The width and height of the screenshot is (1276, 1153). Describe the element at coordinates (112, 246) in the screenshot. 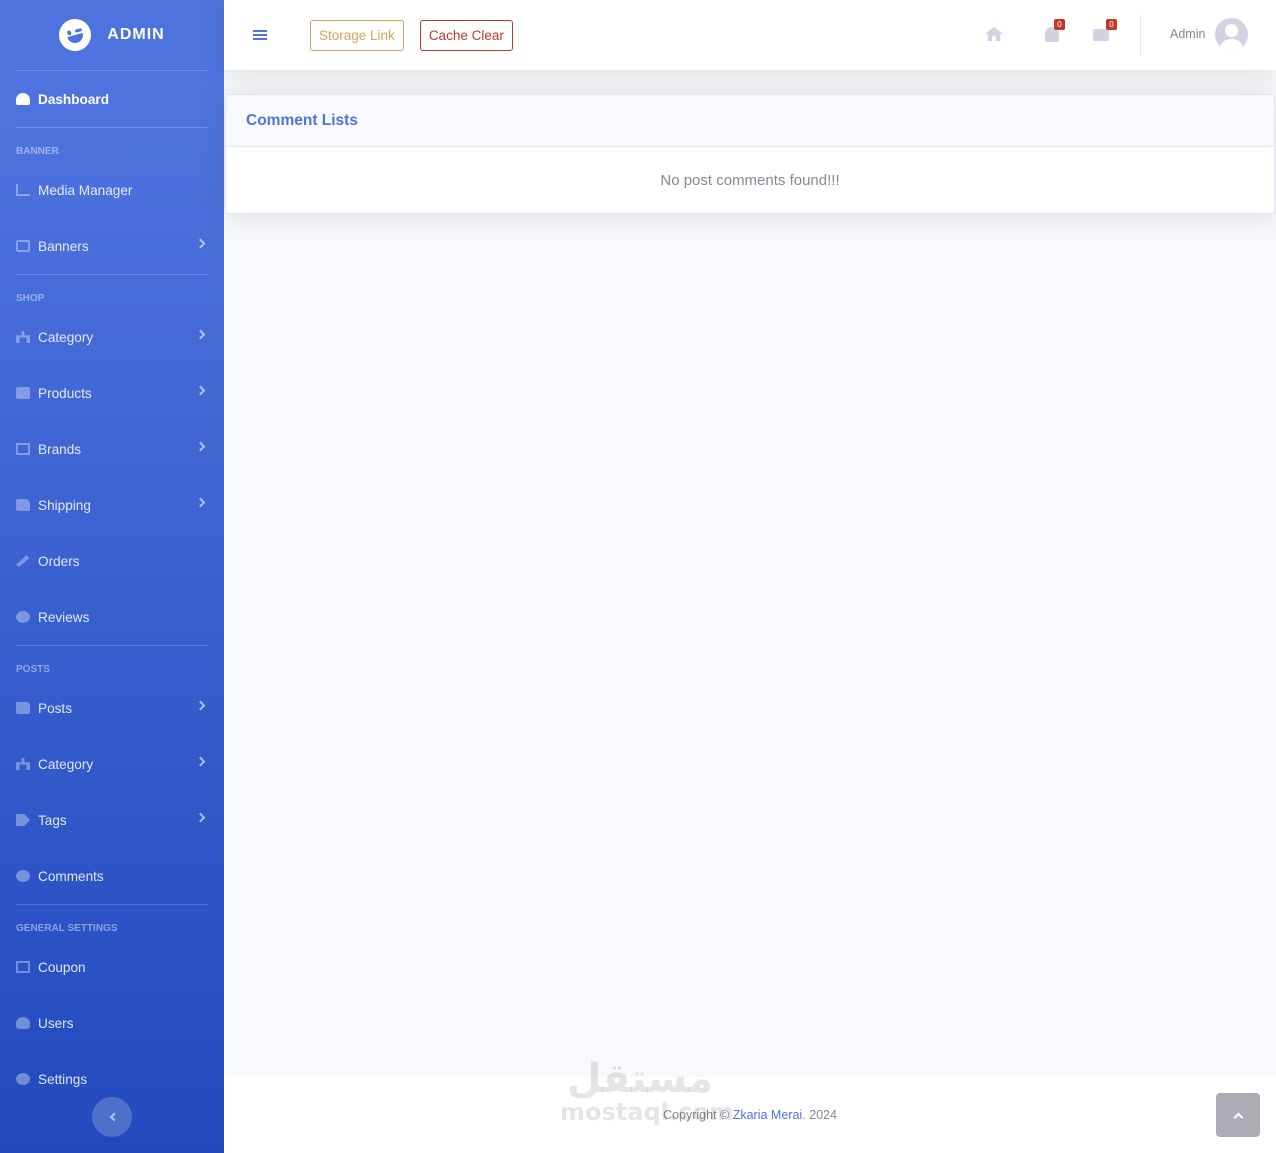

I see `sidebar-item-banners: Banners` at that location.